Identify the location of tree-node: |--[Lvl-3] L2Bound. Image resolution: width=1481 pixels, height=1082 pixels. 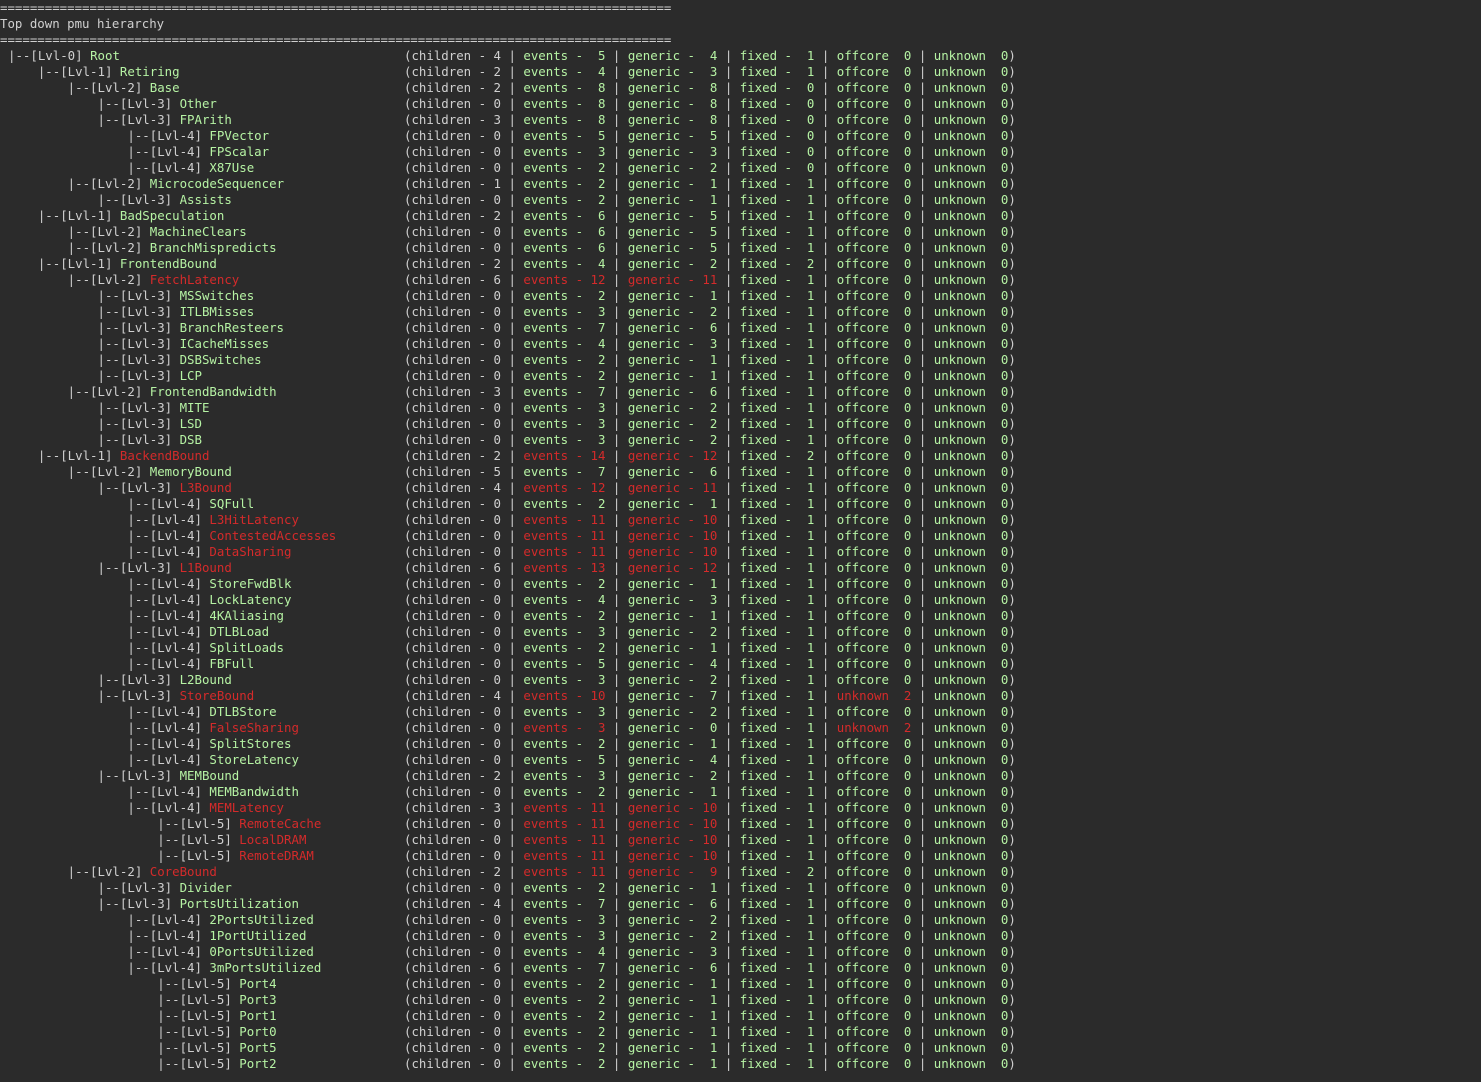
(120, 680).